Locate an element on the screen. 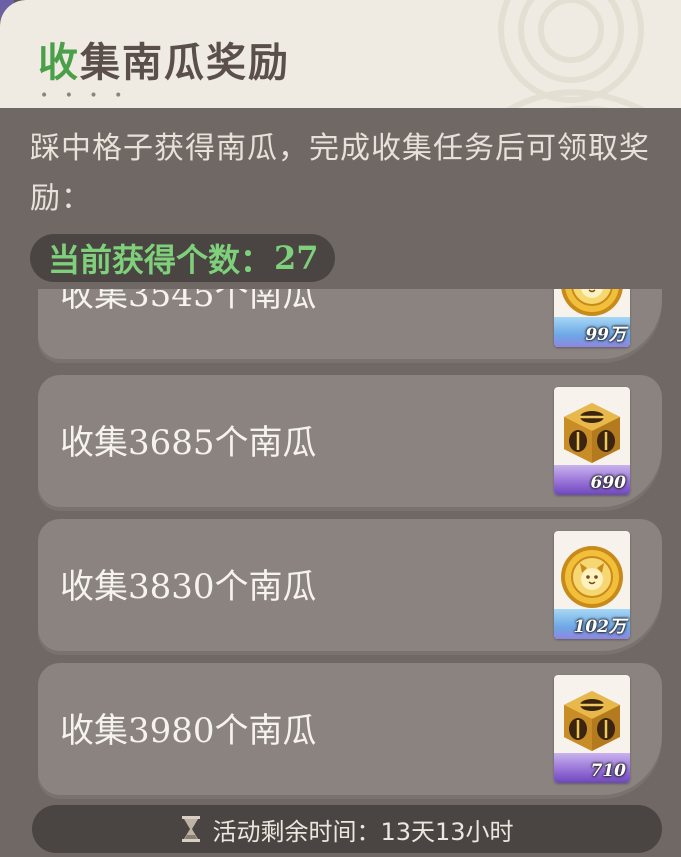 This screenshot has height=857, width=681. task-description: 踩中格子获得南瓜，完成收集任务后可领取奖励： is located at coordinates (340, 173).